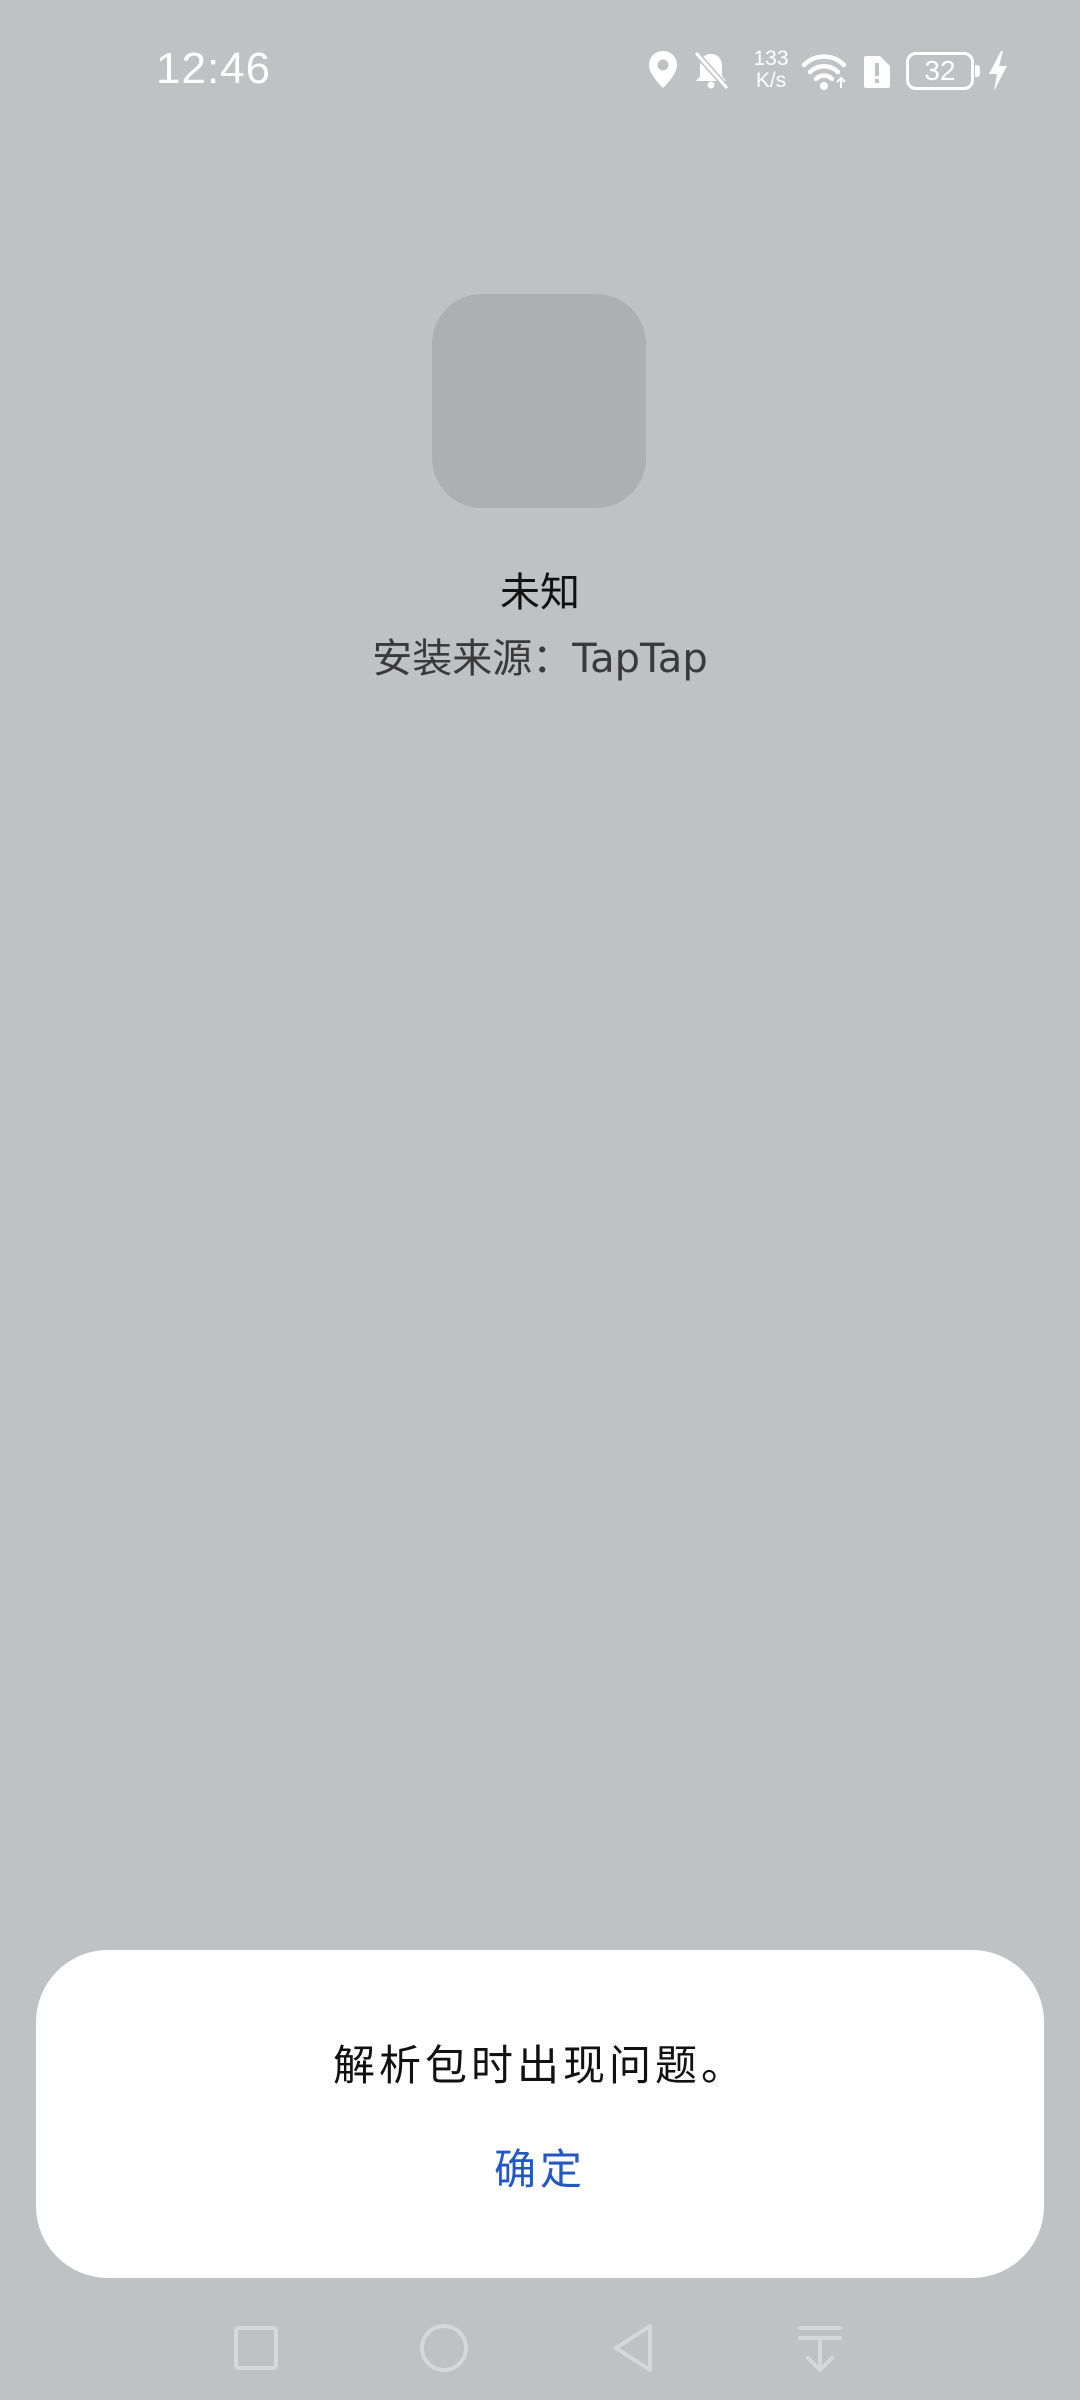 This screenshot has width=1080, height=2400. What do you see at coordinates (998, 73) in the screenshot?
I see `charging-icon` at bounding box center [998, 73].